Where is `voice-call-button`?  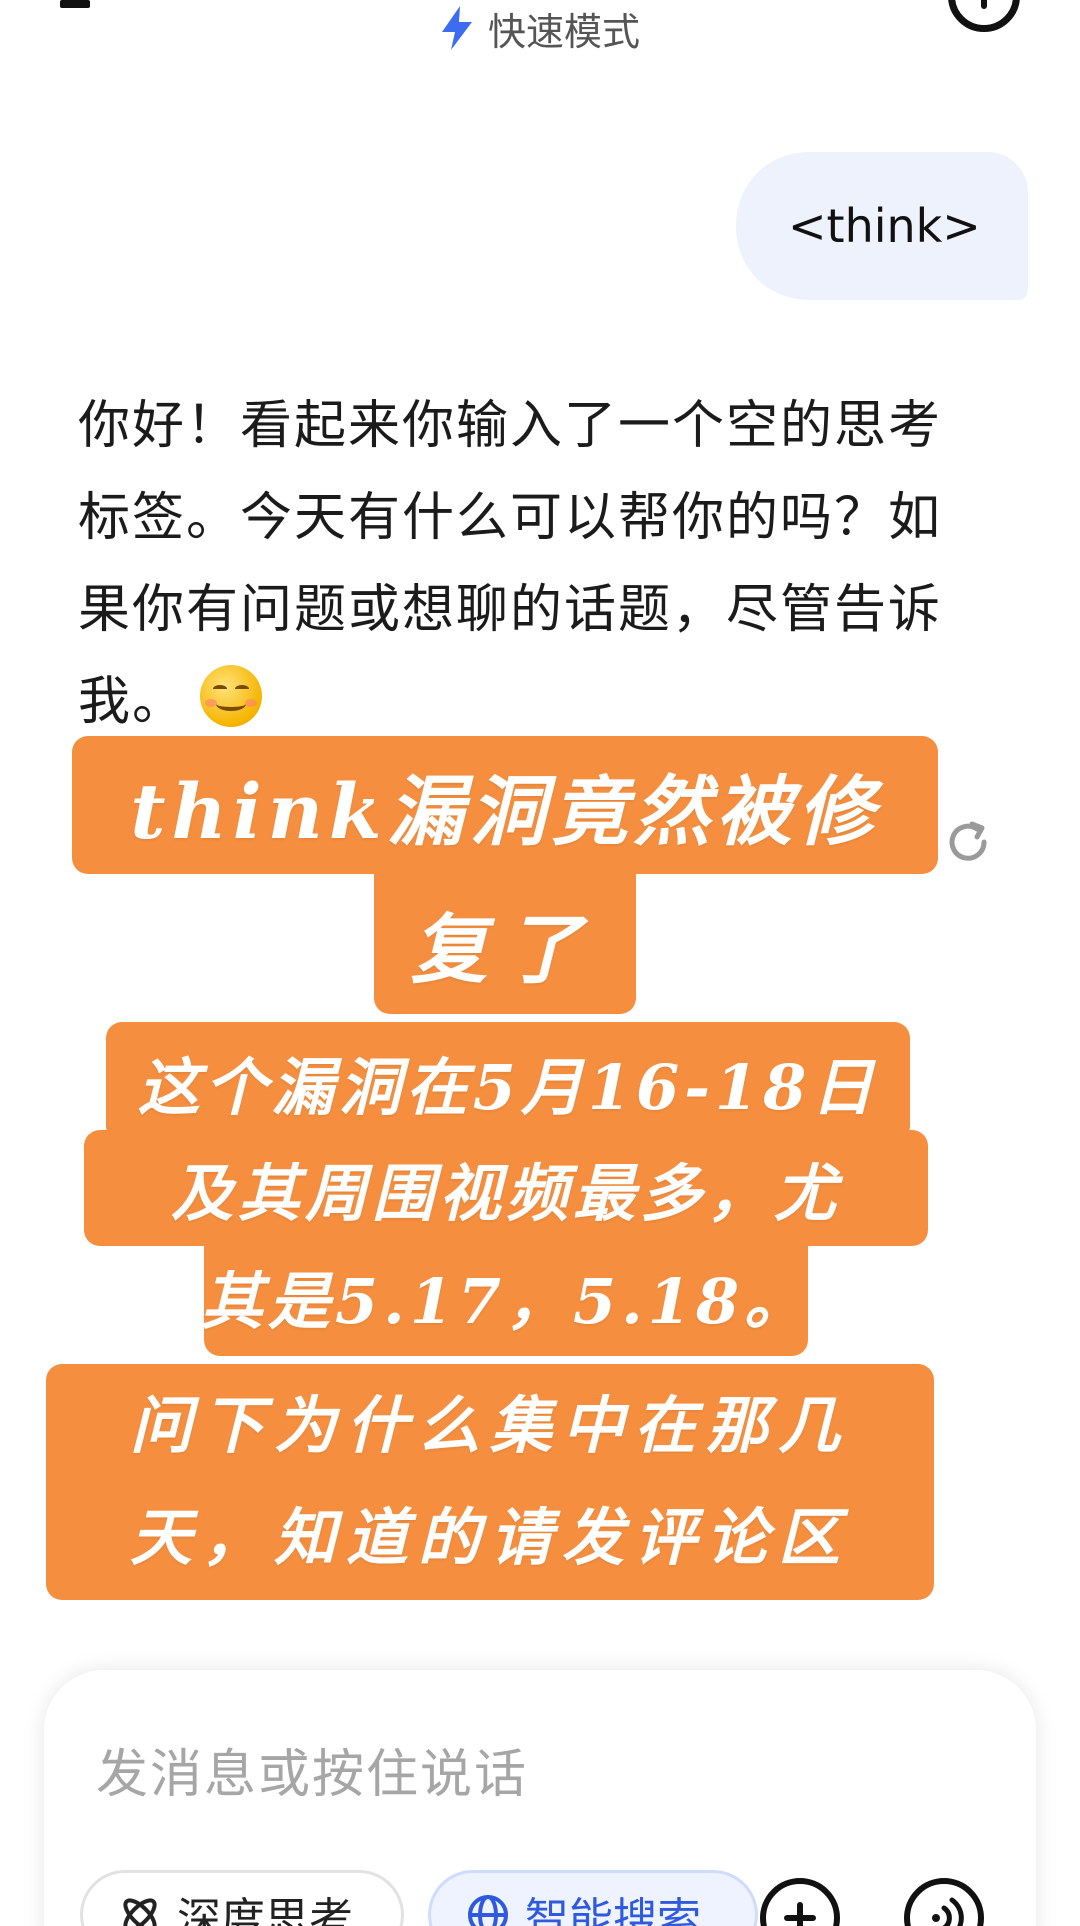 voice-call-button is located at coordinates (944, 1902).